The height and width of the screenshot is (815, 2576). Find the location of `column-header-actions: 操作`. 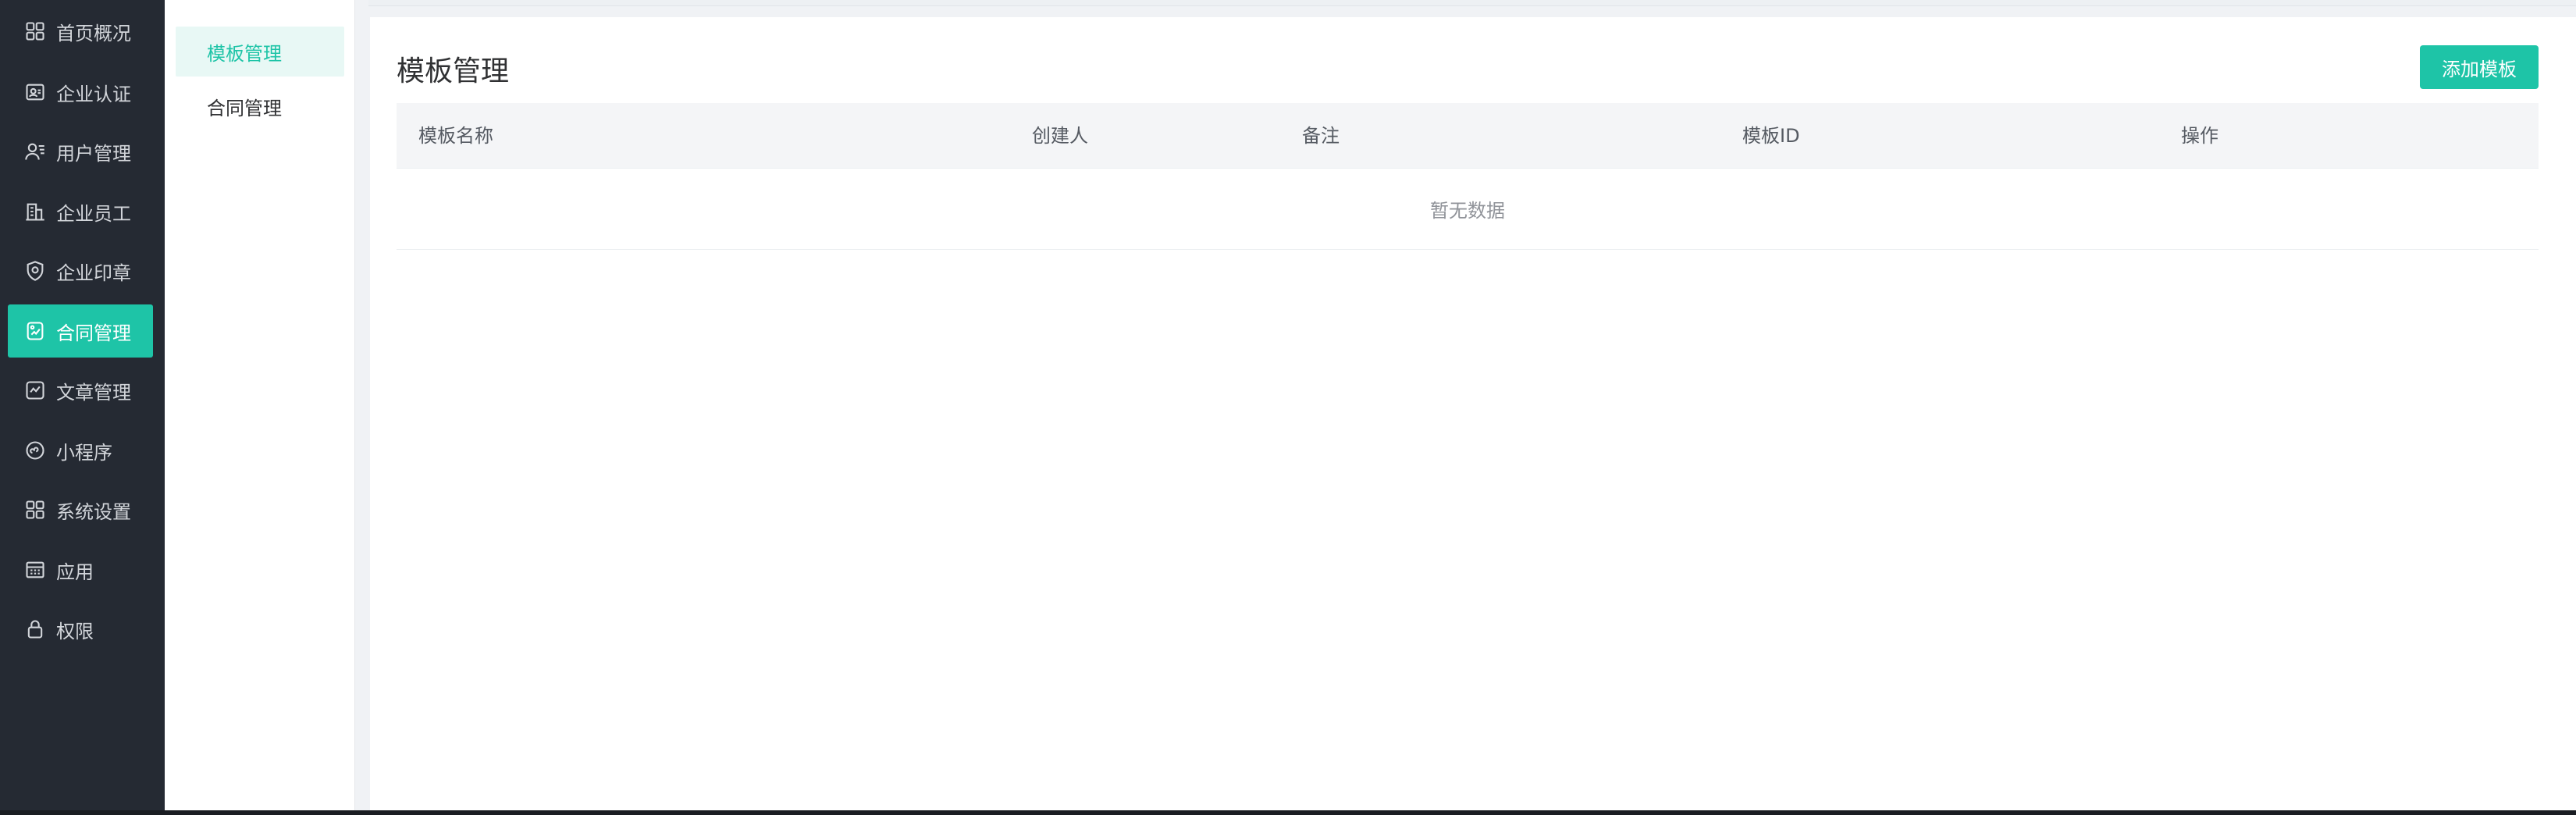

column-header-actions: 操作 is located at coordinates (2199, 136).